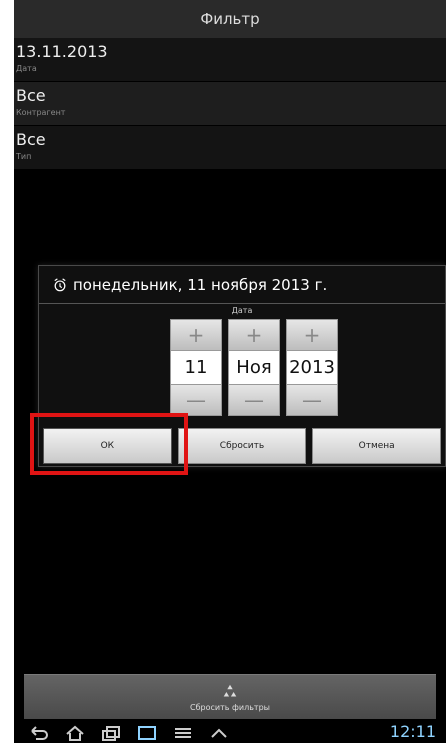  Describe the element at coordinates (24, 156) in the screenshot. I see `filter-type-label: Тип` at that location.